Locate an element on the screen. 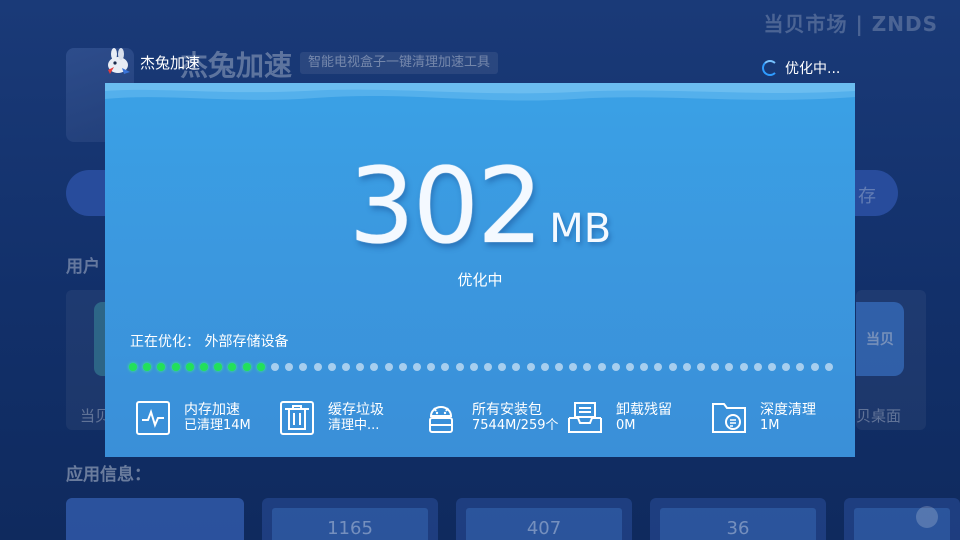 This screenshot has height=540, width=960. app-tile: 407 is located at coordinates (544, 519).